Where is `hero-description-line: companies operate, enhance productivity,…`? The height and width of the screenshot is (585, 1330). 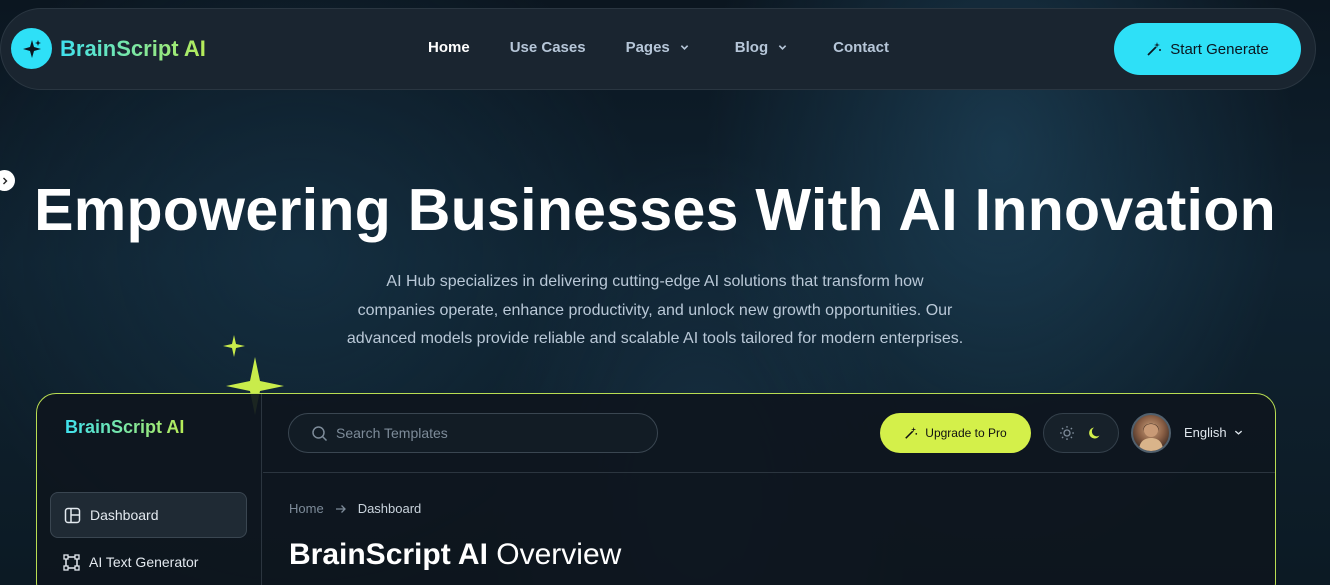 hero-description-line: companies operate, enhance productivity,… is located at coordinates (655, 310).